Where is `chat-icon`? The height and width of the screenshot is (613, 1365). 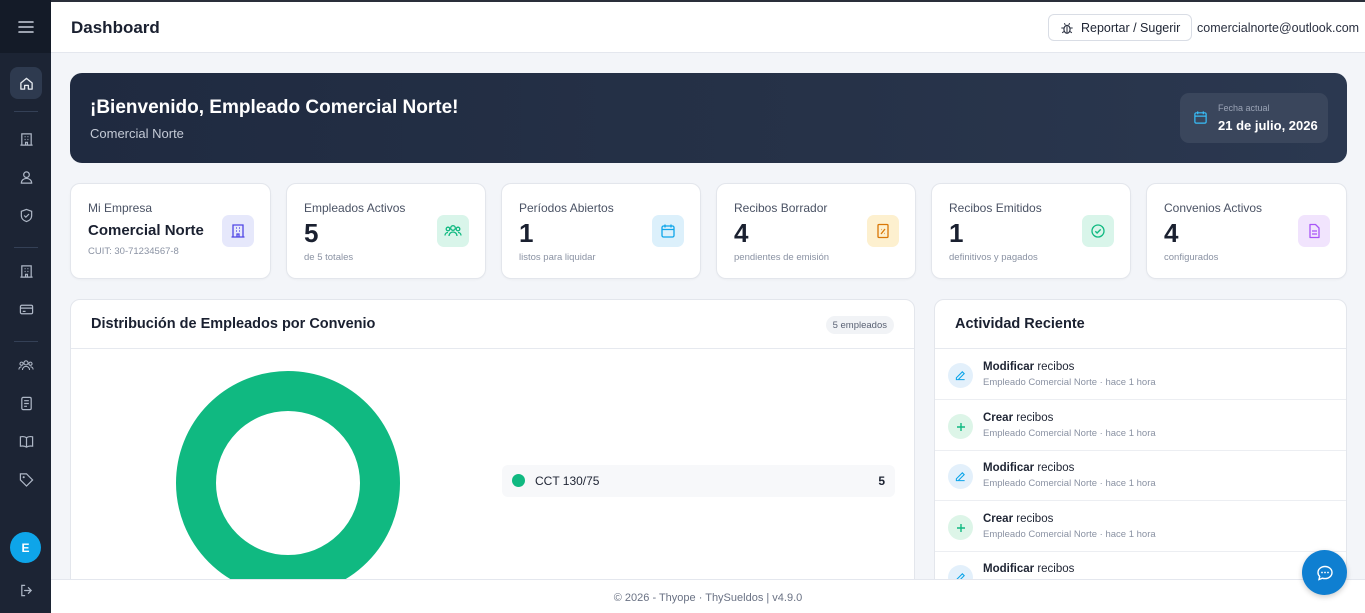 chat-icon is located at coordinates (1324, 573).